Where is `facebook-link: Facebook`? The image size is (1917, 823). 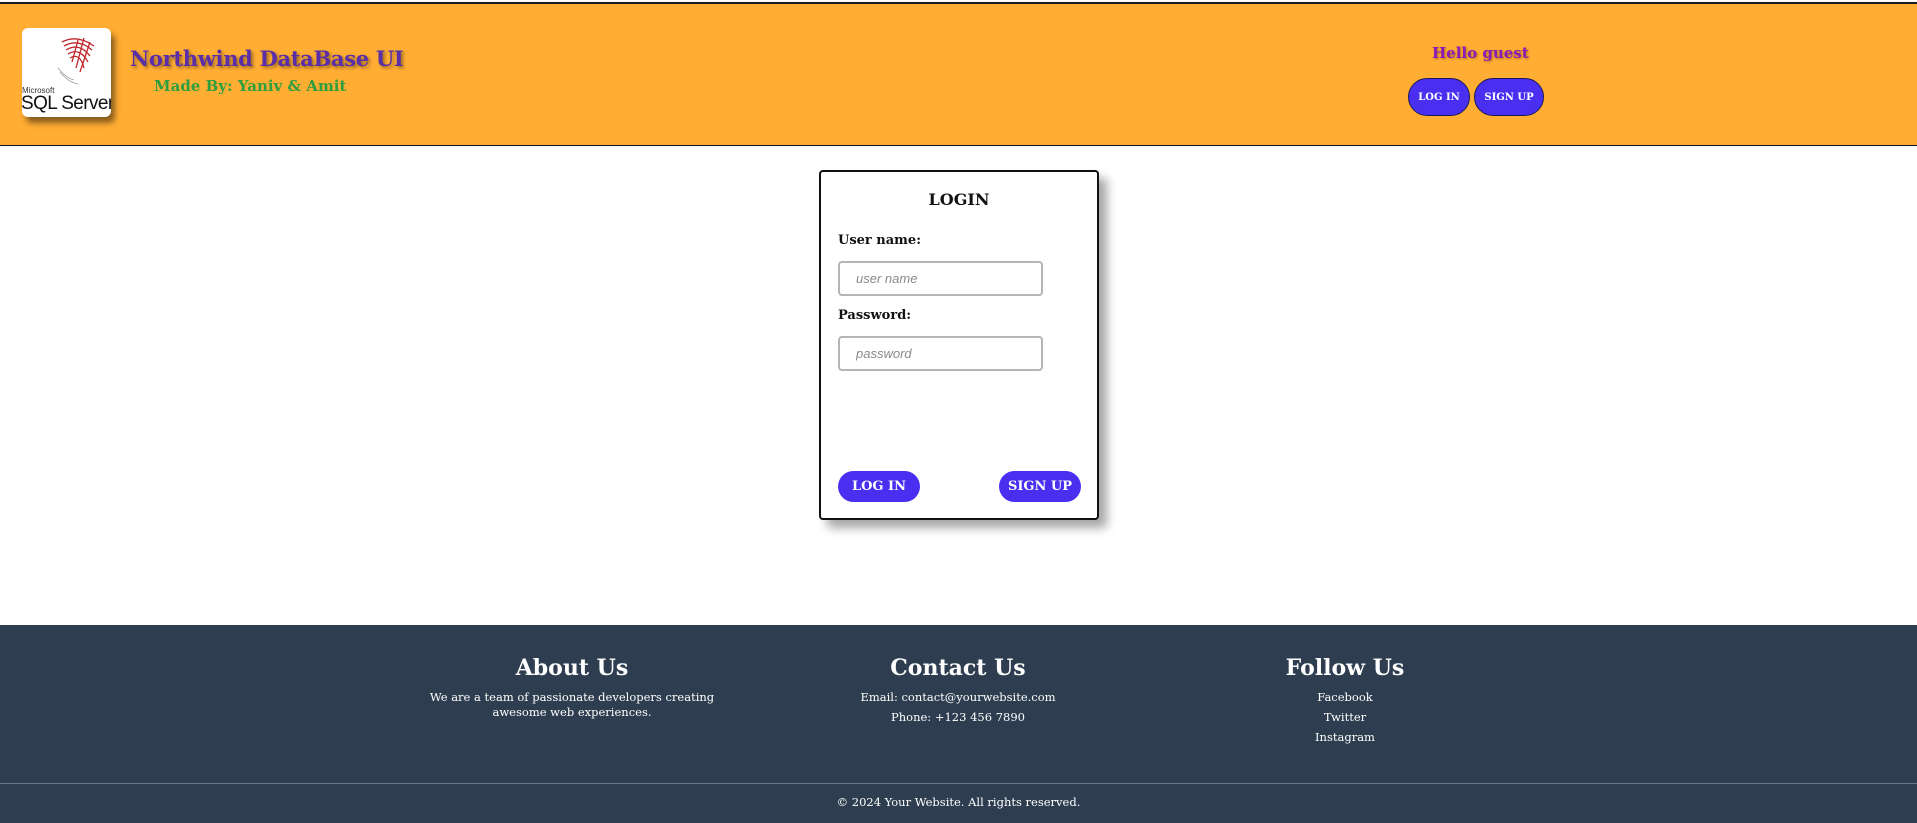 facebook-link: Facebook is located at coordinates (1345, 697).